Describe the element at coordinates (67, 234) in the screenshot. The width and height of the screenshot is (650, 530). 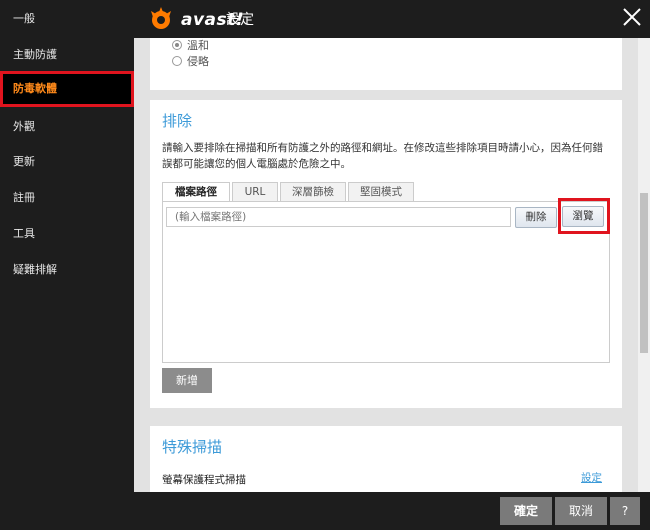
I see `sidebar-item-tools: 工具` at that location.